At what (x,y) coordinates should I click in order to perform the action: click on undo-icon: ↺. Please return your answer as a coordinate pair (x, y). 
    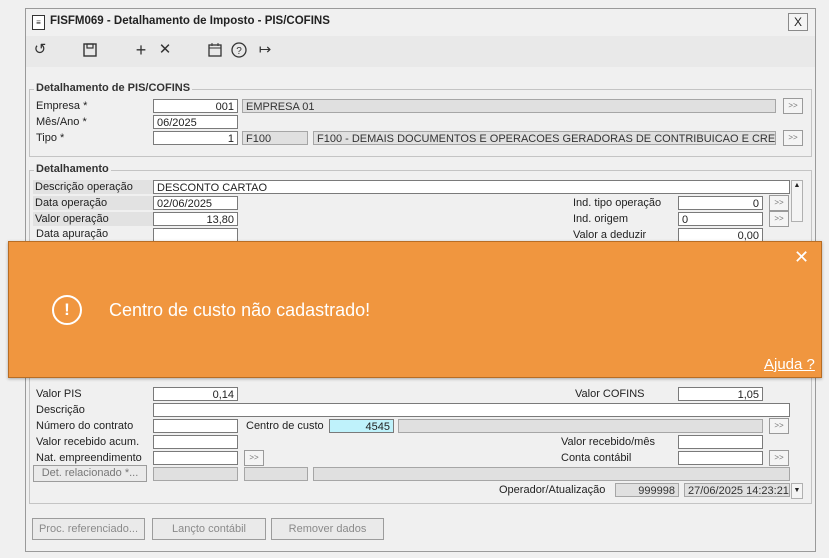
    Looking at the image, I should click on (40, 50).